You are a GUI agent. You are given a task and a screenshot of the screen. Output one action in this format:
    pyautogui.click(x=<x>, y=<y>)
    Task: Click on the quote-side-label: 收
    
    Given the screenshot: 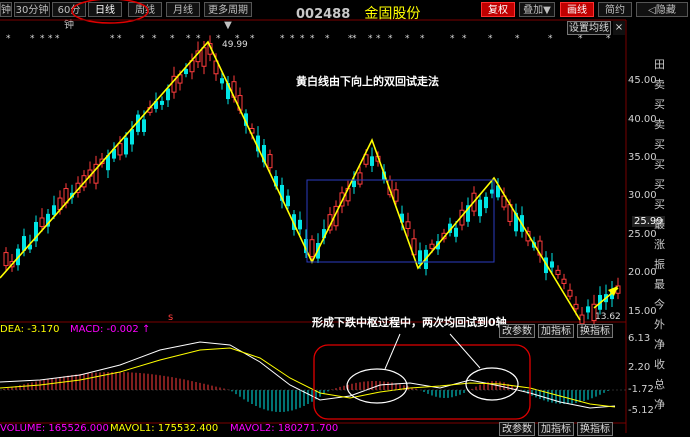 What is the action you would take?
    pyautogui.click(x=659, y=364)
    